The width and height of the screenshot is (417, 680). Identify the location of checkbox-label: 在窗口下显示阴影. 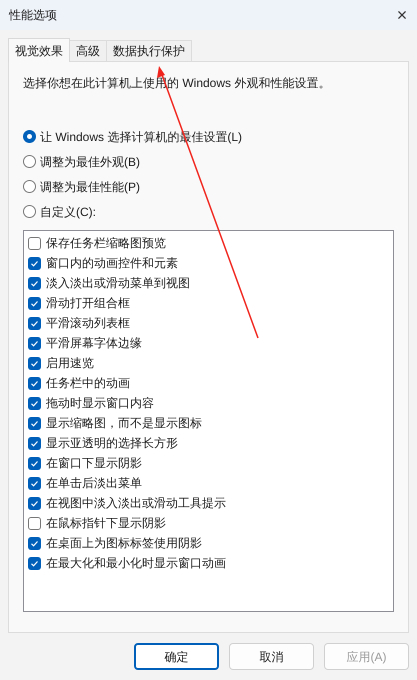
(94, 463).